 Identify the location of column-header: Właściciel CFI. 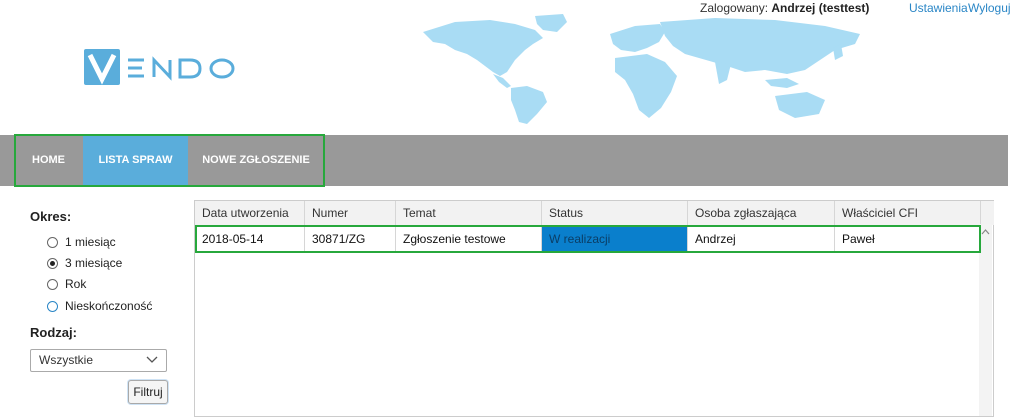
(908, 213).